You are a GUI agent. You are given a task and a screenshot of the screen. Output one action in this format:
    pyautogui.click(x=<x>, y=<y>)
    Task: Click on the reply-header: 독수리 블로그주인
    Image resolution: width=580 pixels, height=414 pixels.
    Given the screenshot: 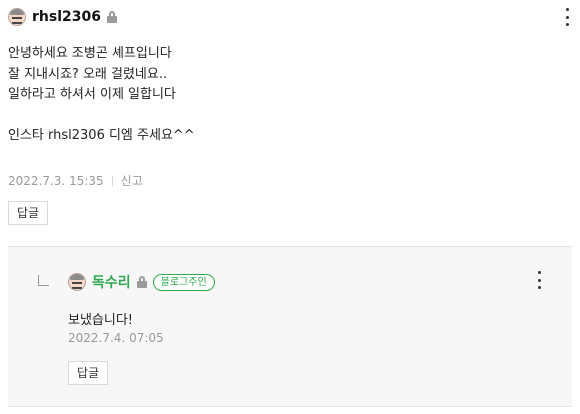 What is the action you would take?
    pyautogui.click(x=141, y=282)
    